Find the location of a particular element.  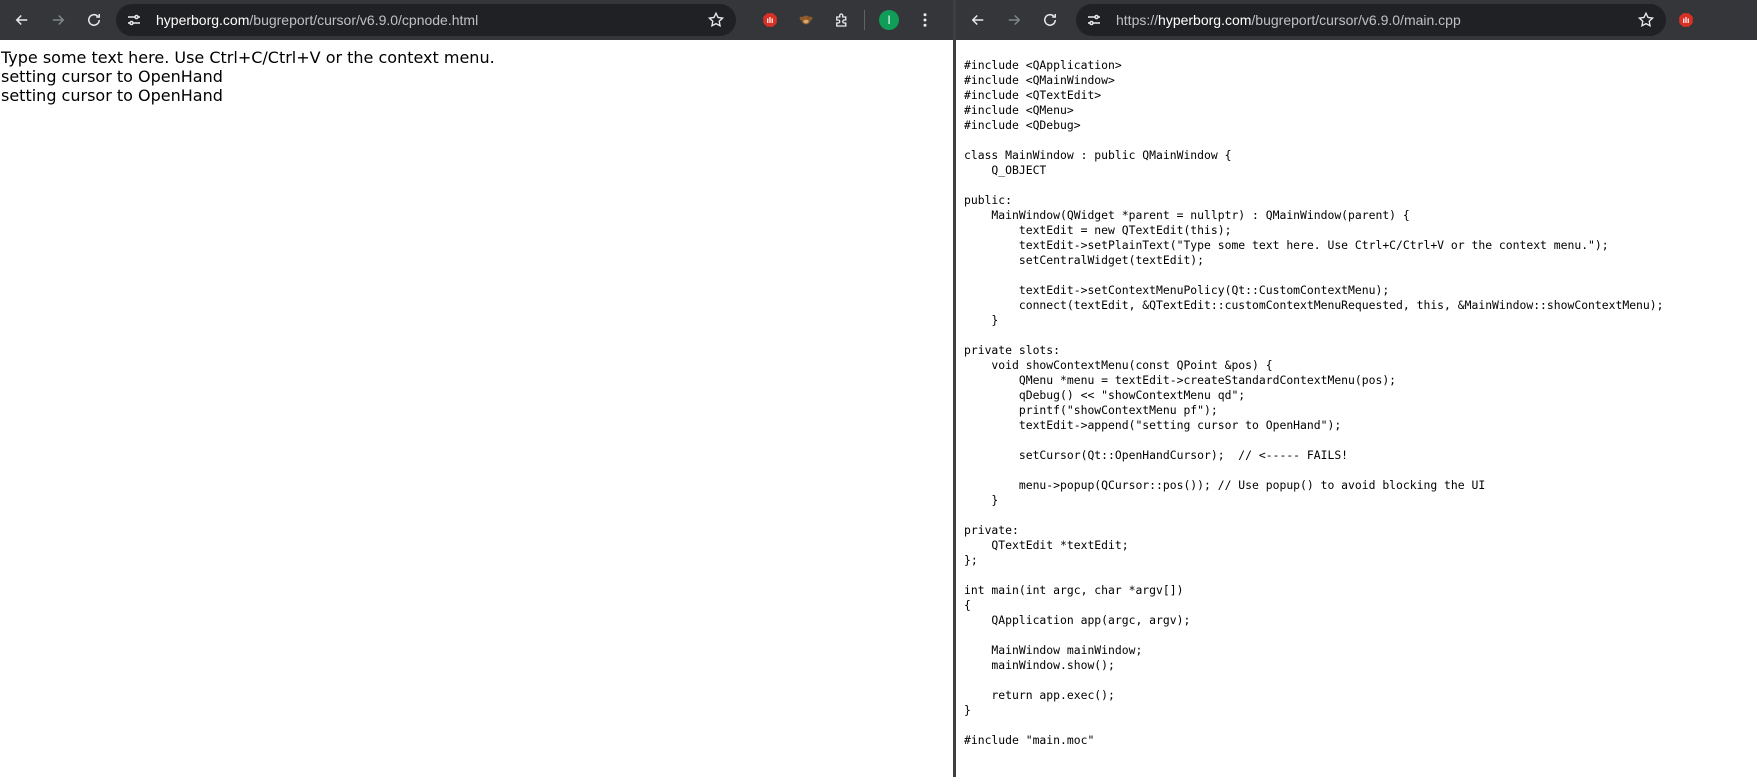

extensions-area is located at coordinates (1690, 20).